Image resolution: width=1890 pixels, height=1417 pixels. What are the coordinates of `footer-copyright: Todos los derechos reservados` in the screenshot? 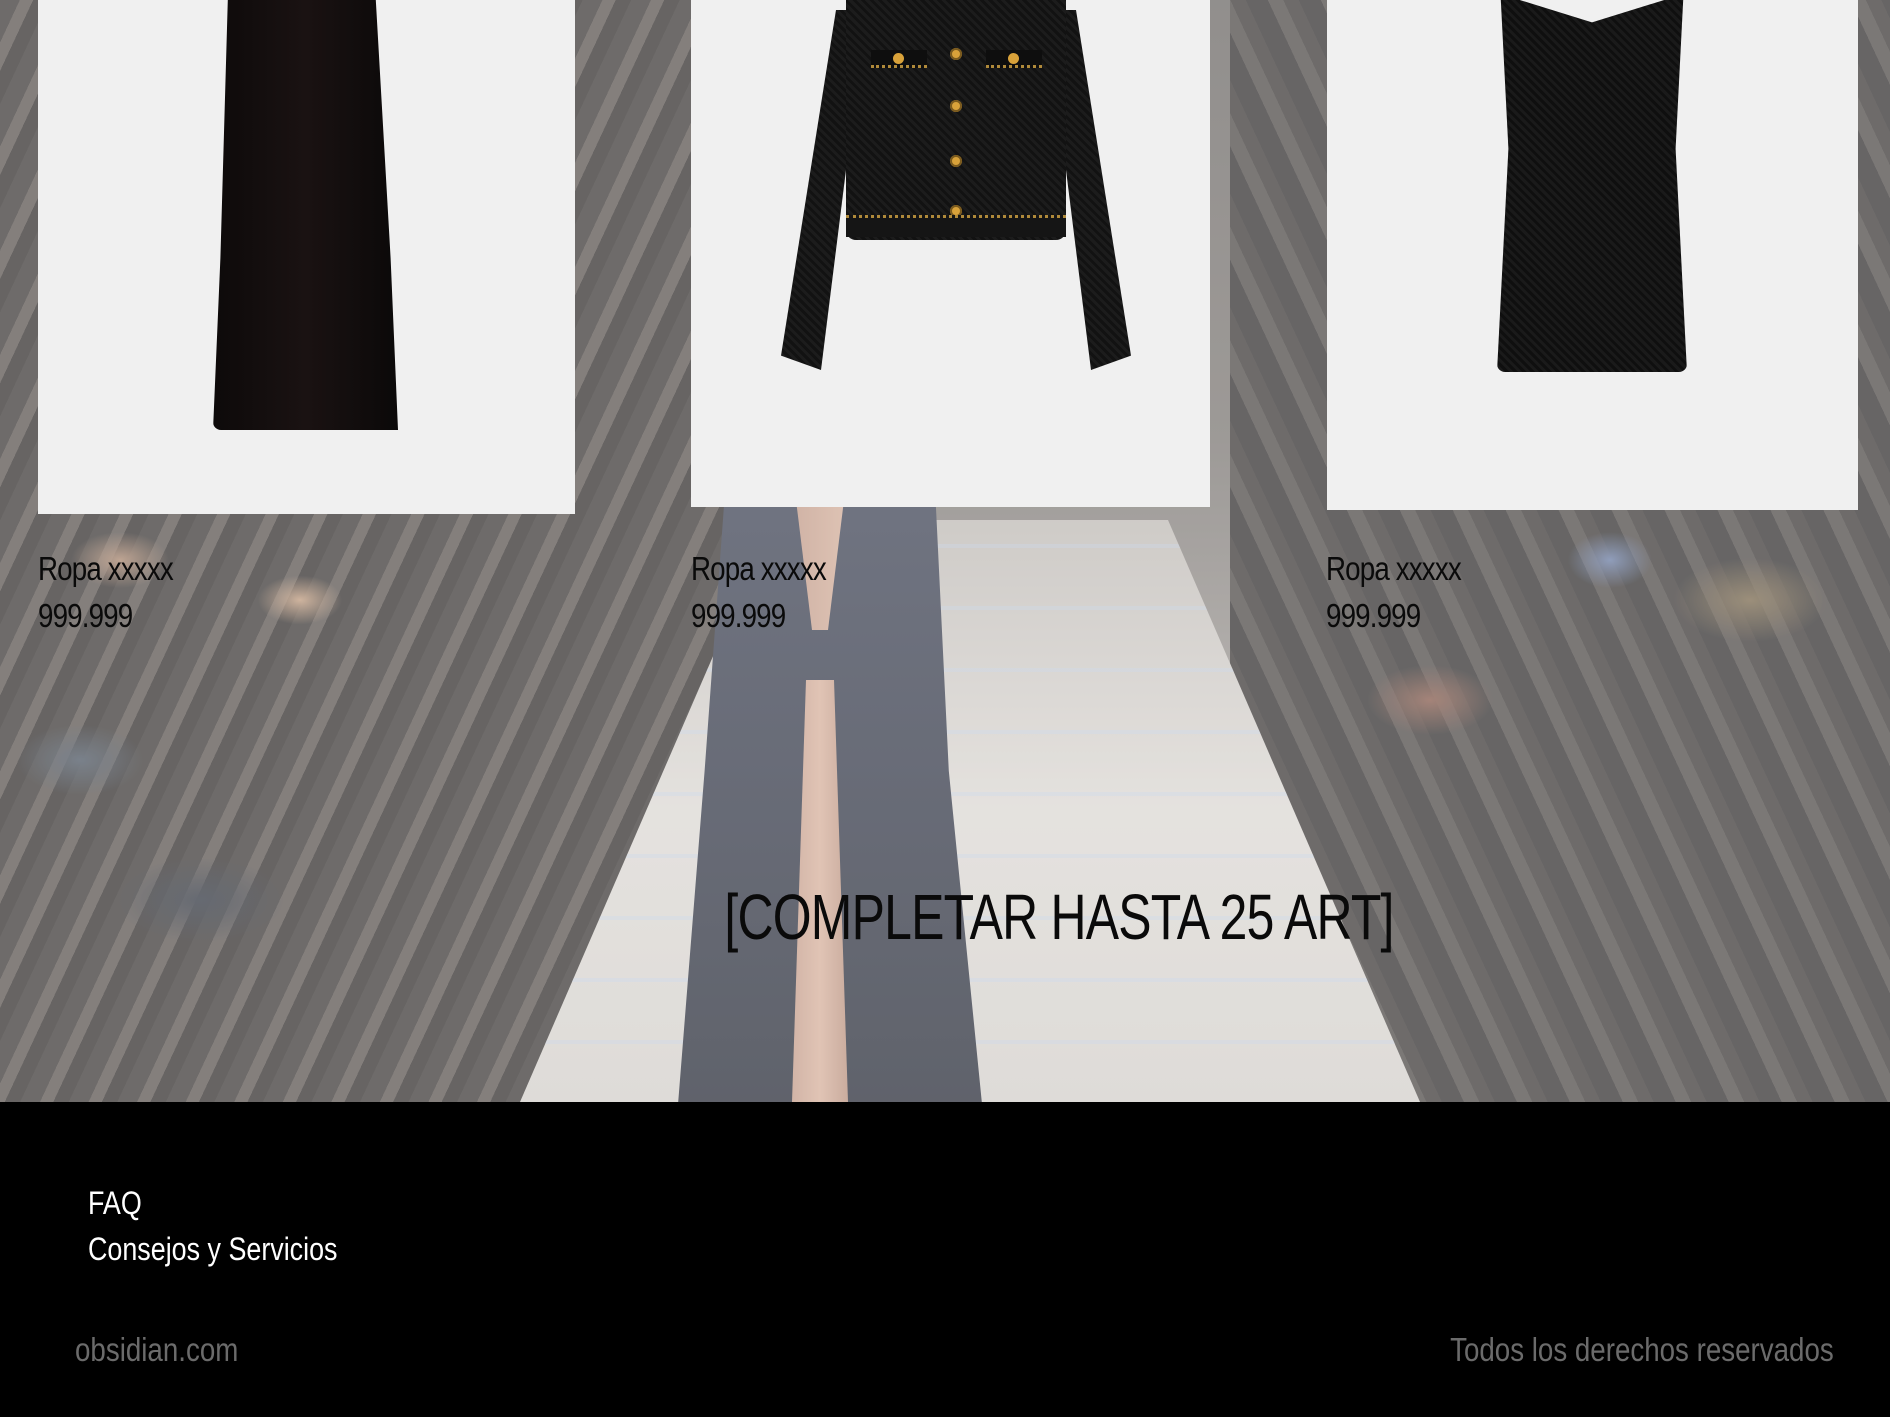 It's located at (1642, 1349).